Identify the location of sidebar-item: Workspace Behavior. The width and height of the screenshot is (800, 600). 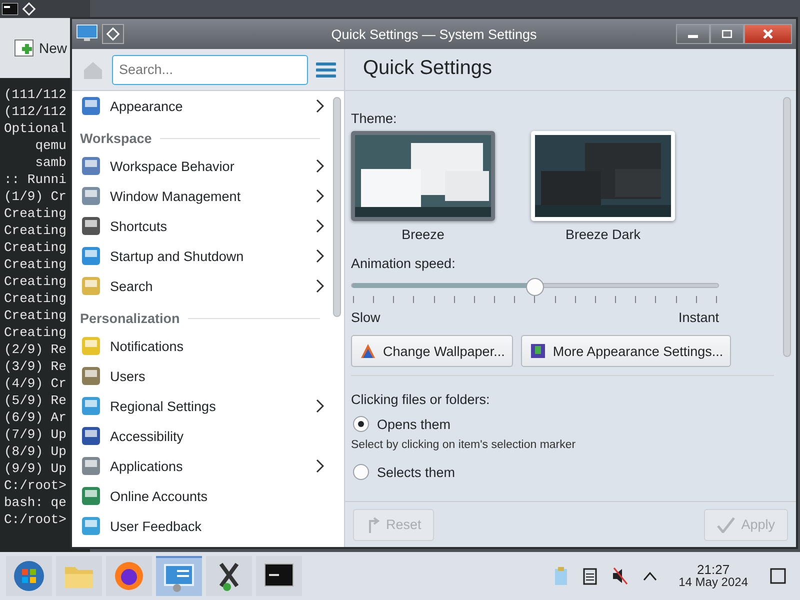
(205, 166).